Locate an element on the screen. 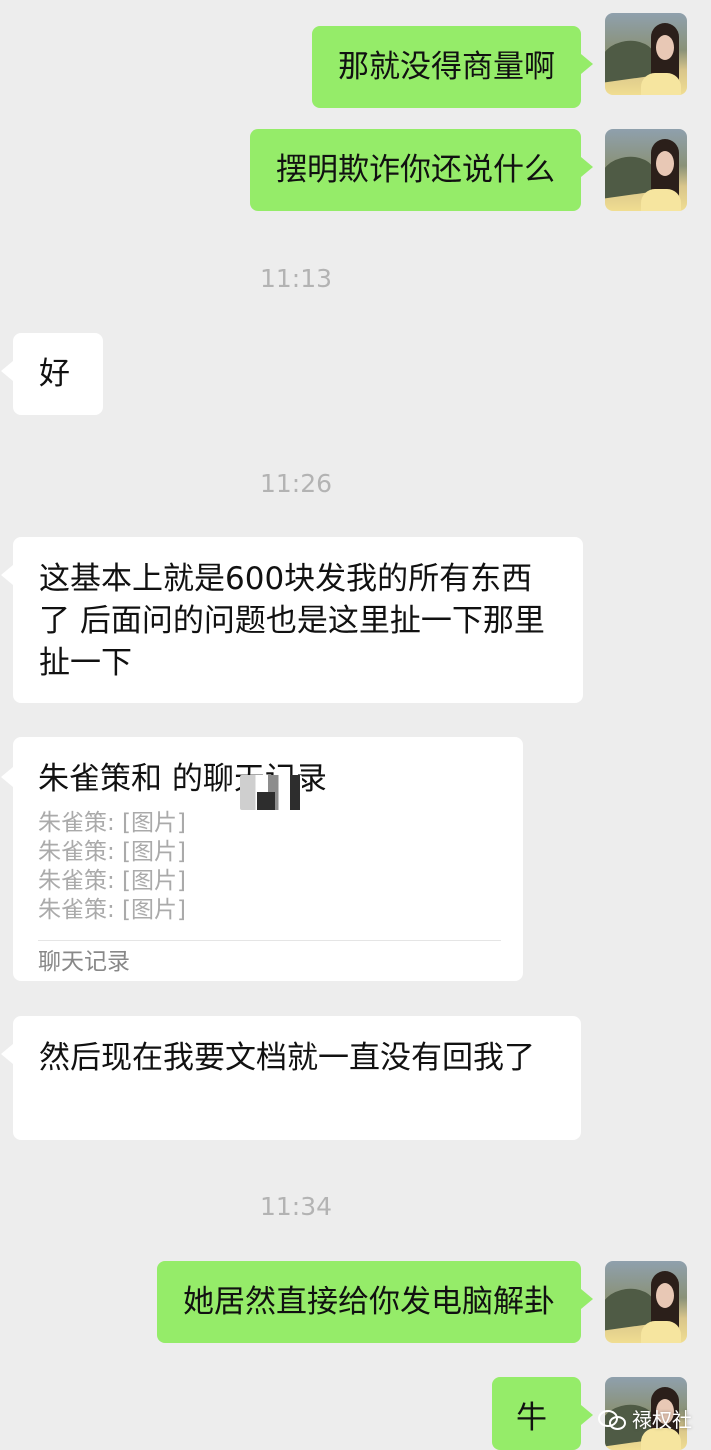 This screenshot has height=1450, width=711. timestamp: 11:26 is located at coordinates (296, 483).